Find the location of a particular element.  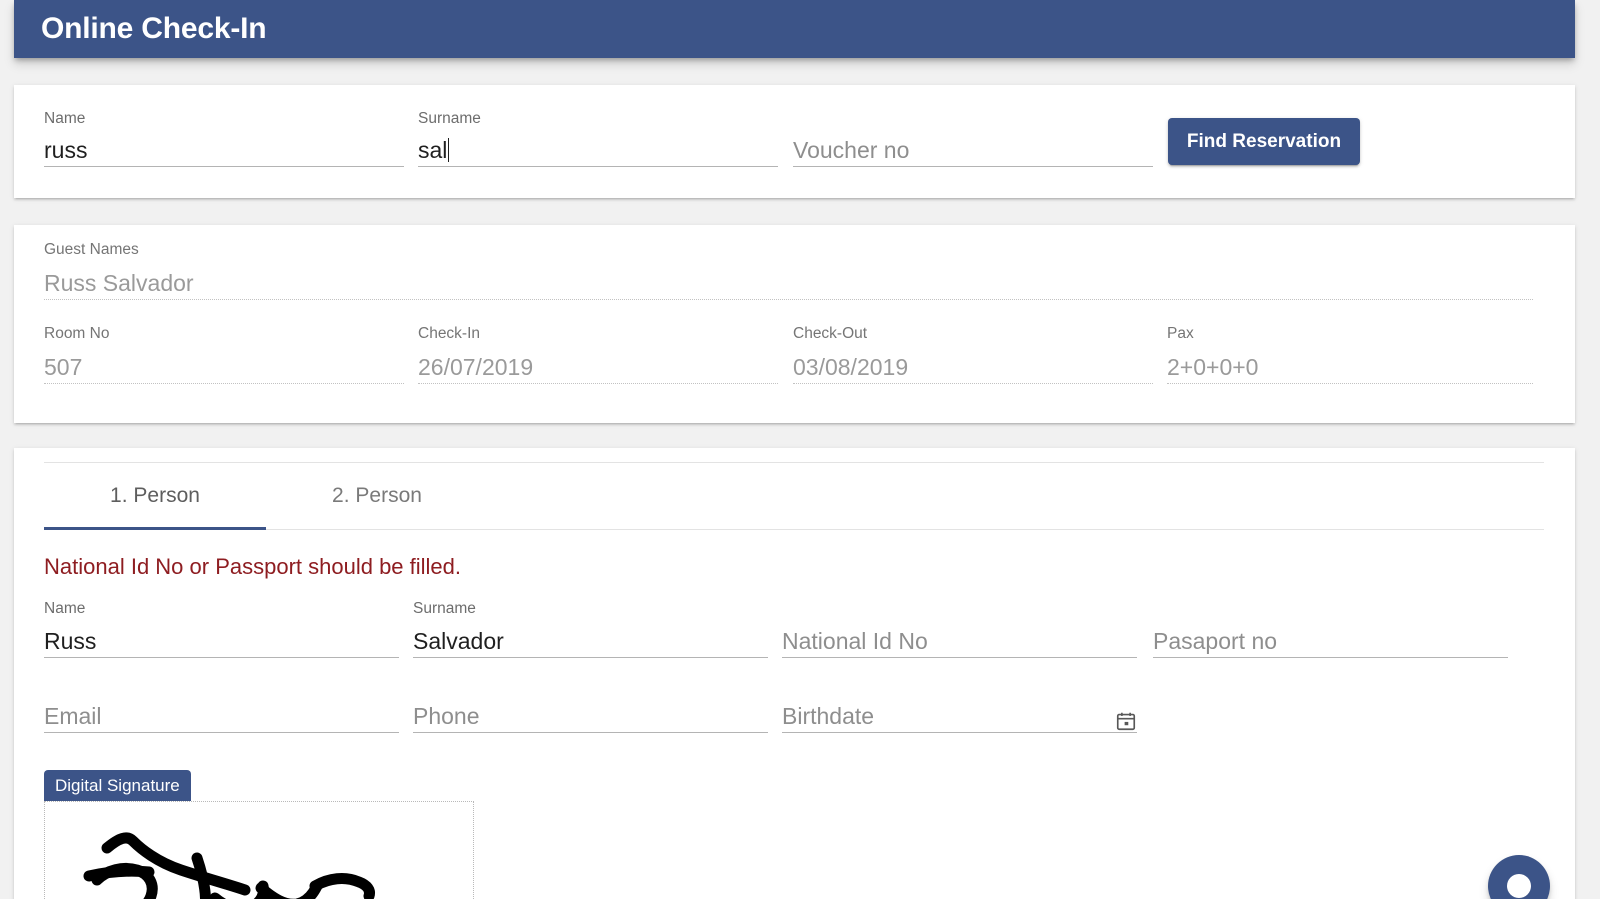

page-title: Online Check-In is located at coordinates (154, 28).